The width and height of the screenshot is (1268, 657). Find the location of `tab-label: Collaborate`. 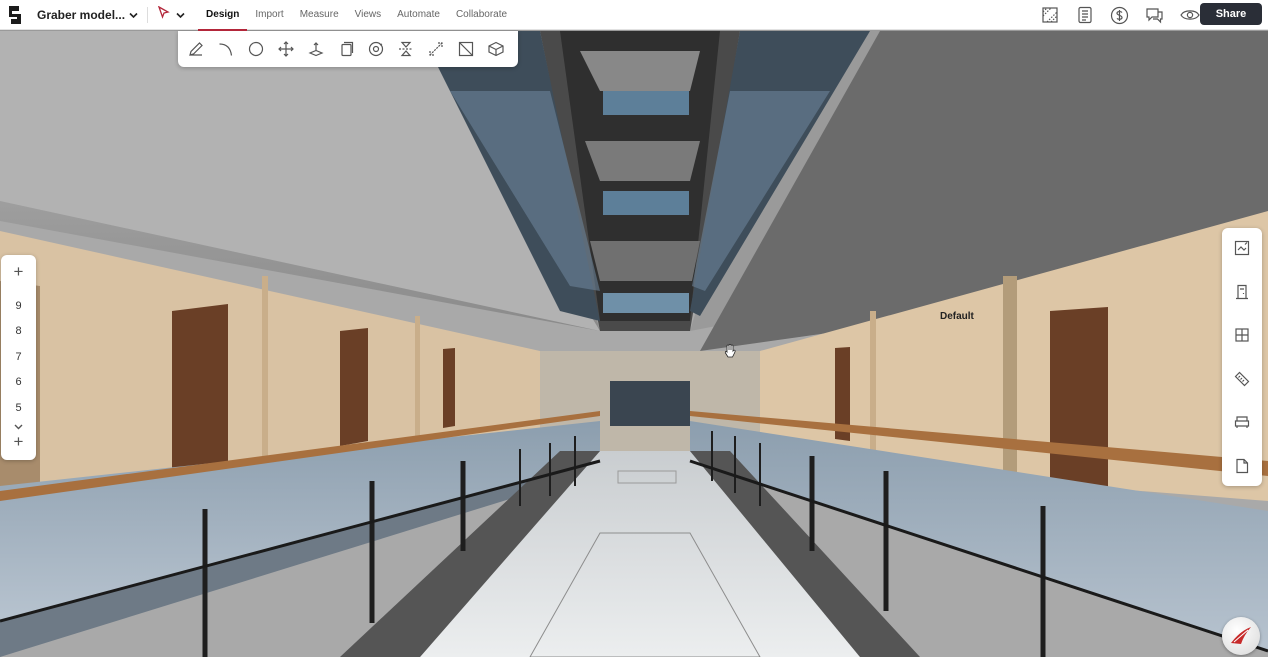

tab-label: Collaborate is located at coordinates (481, 14).